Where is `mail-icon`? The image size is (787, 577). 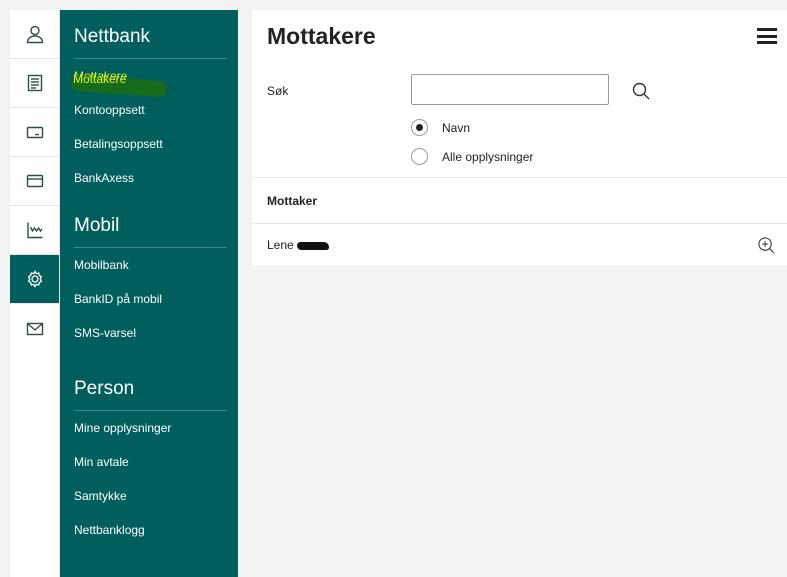 mail-icon is located at coordinates (34, 328).